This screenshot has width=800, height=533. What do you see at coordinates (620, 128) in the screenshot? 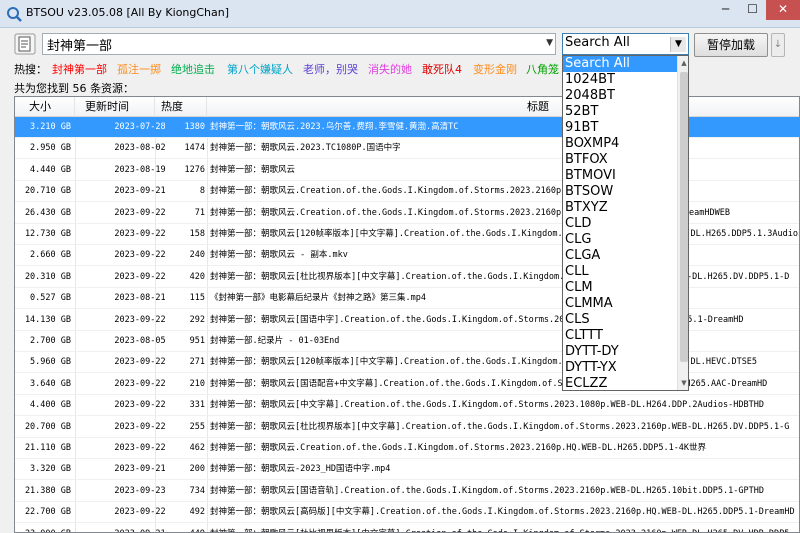
I see `dropdown-option: 91BT` at bounding box center [620, 128].